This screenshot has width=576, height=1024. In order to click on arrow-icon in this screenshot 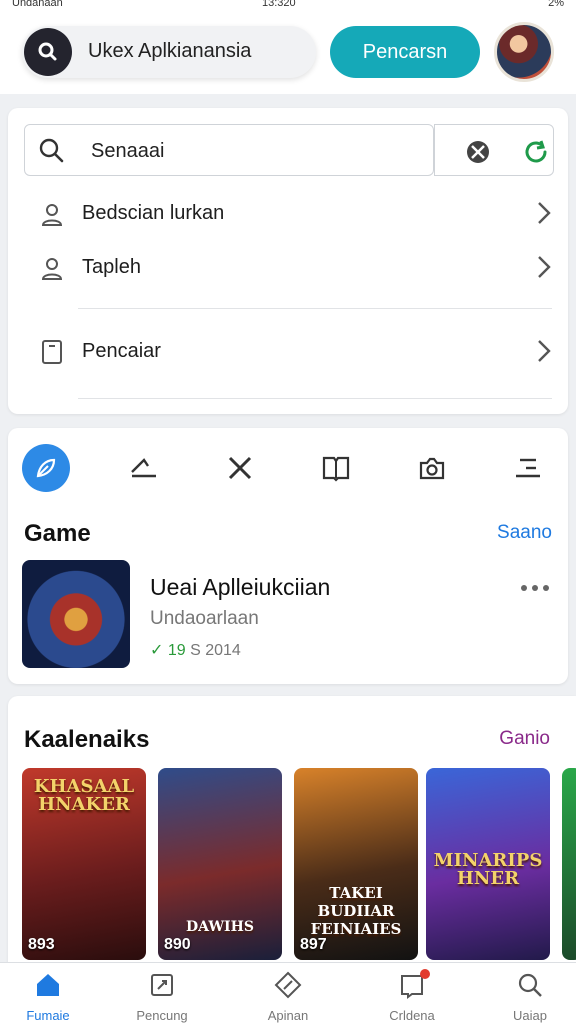, I will do `click(144, 468)`.